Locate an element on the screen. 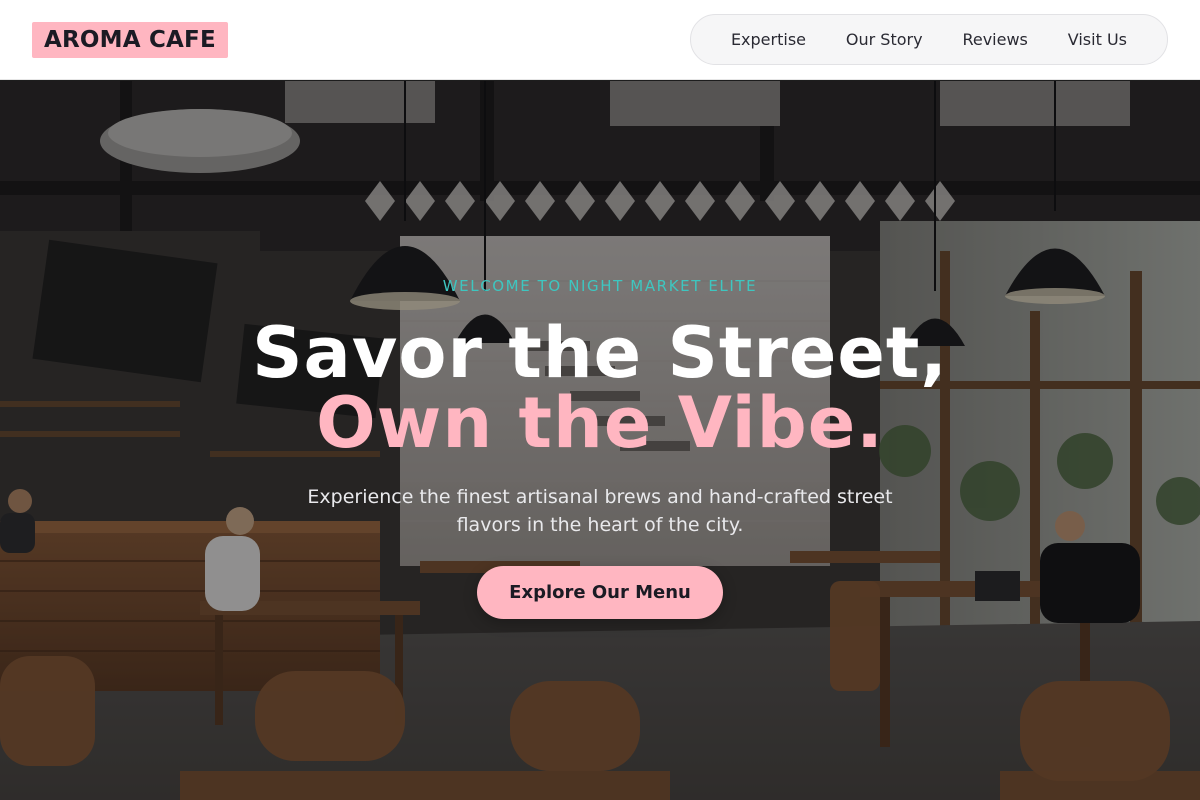 The image size is (1200, 800). nav-link-expertise: Expertise is located at coordinates (768, 39).